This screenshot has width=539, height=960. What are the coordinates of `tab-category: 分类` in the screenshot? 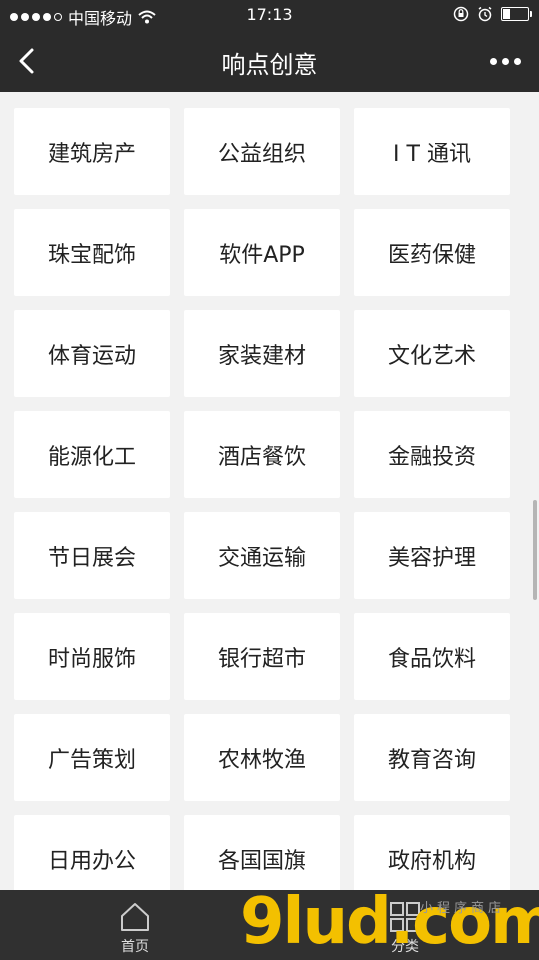 It's located at (405, 925).